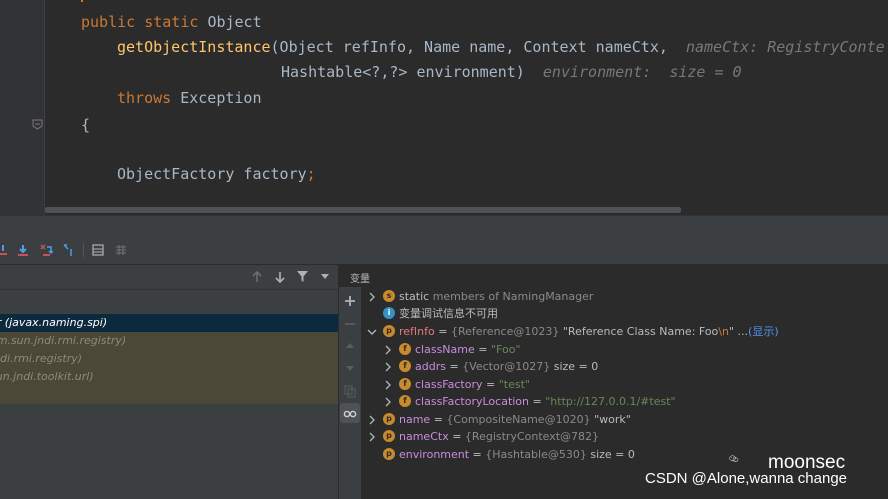 Image resolution: width=888 pixels, height=499 pixels. Describe the element at coordinates (234, 22) in the screenshot. I see `return-type: Object` at that location.